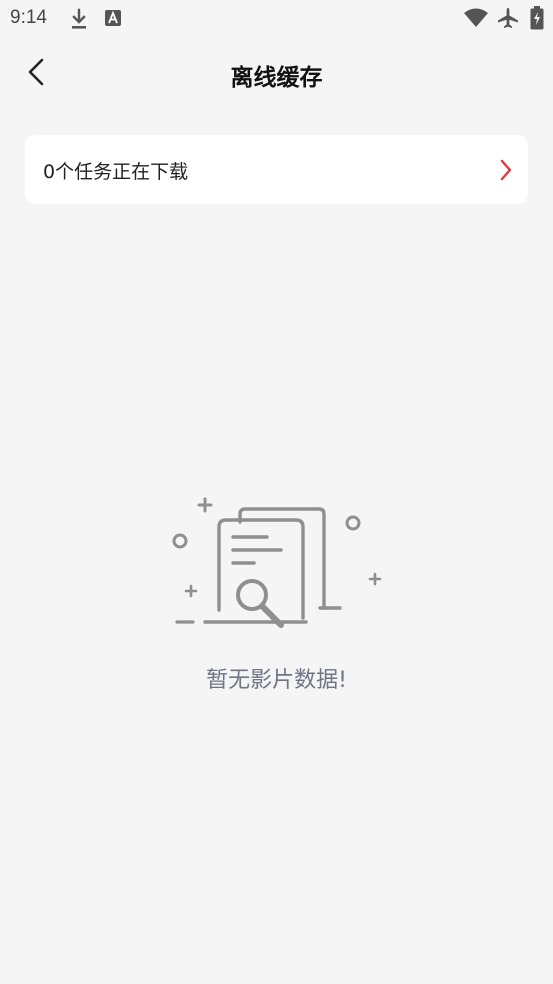 The width and height of the screenshot is (553, 984). Describe the element at coordinates (79, 21) in the screenshot. I see `download-icon` at that location.